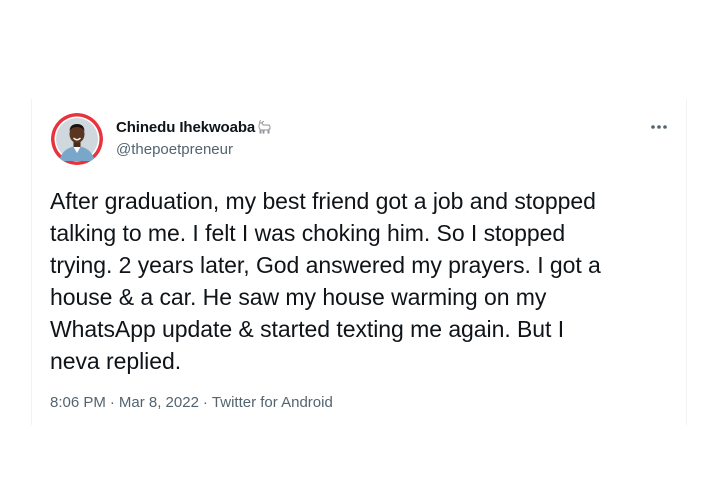 This screenshot has height=487, width=719. What do you see at coordinates (185, 127) in the screenshot?
I see `author-display-name: Chinedu Ihekwoaba` at bounding box center [185, 127].